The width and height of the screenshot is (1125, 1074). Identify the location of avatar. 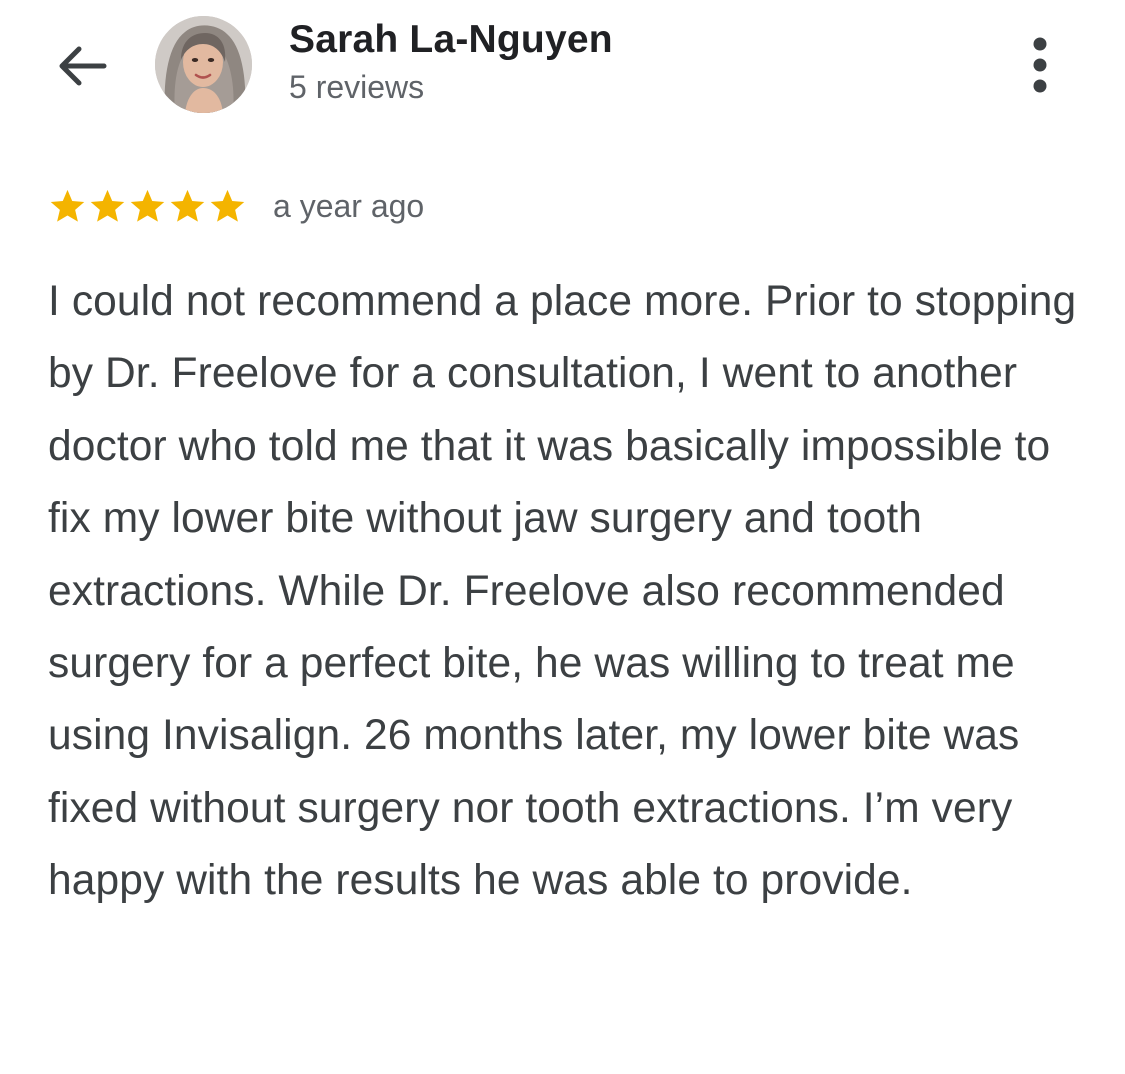
(203, 64).